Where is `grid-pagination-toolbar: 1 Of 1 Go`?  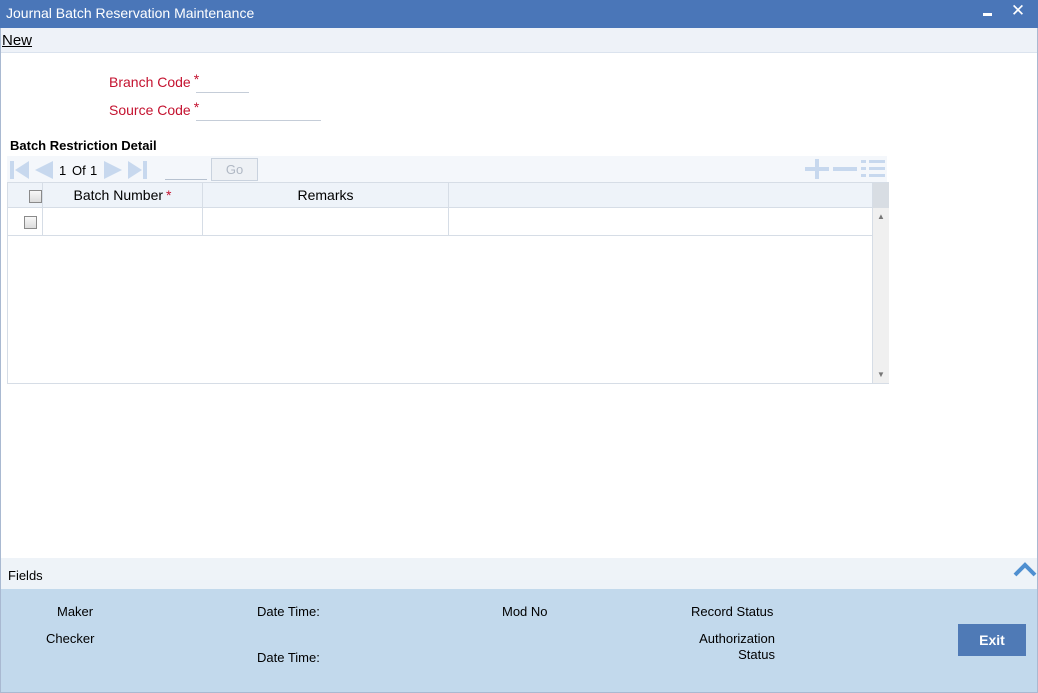
grid-pagination-toolbar: 1 Of 1 Go is located at coordinates (447, 169).